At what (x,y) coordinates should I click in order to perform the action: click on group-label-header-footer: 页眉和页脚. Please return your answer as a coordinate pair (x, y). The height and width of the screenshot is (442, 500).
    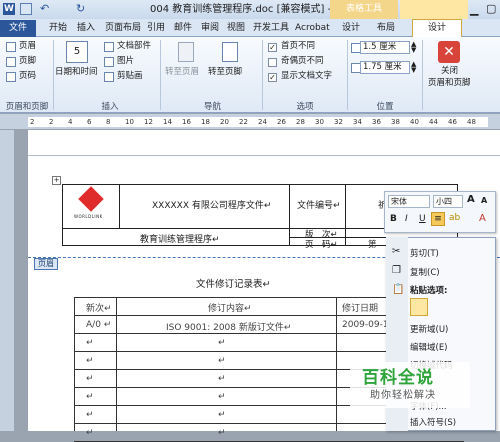
    Looking at the image, I should click on (27, 107).